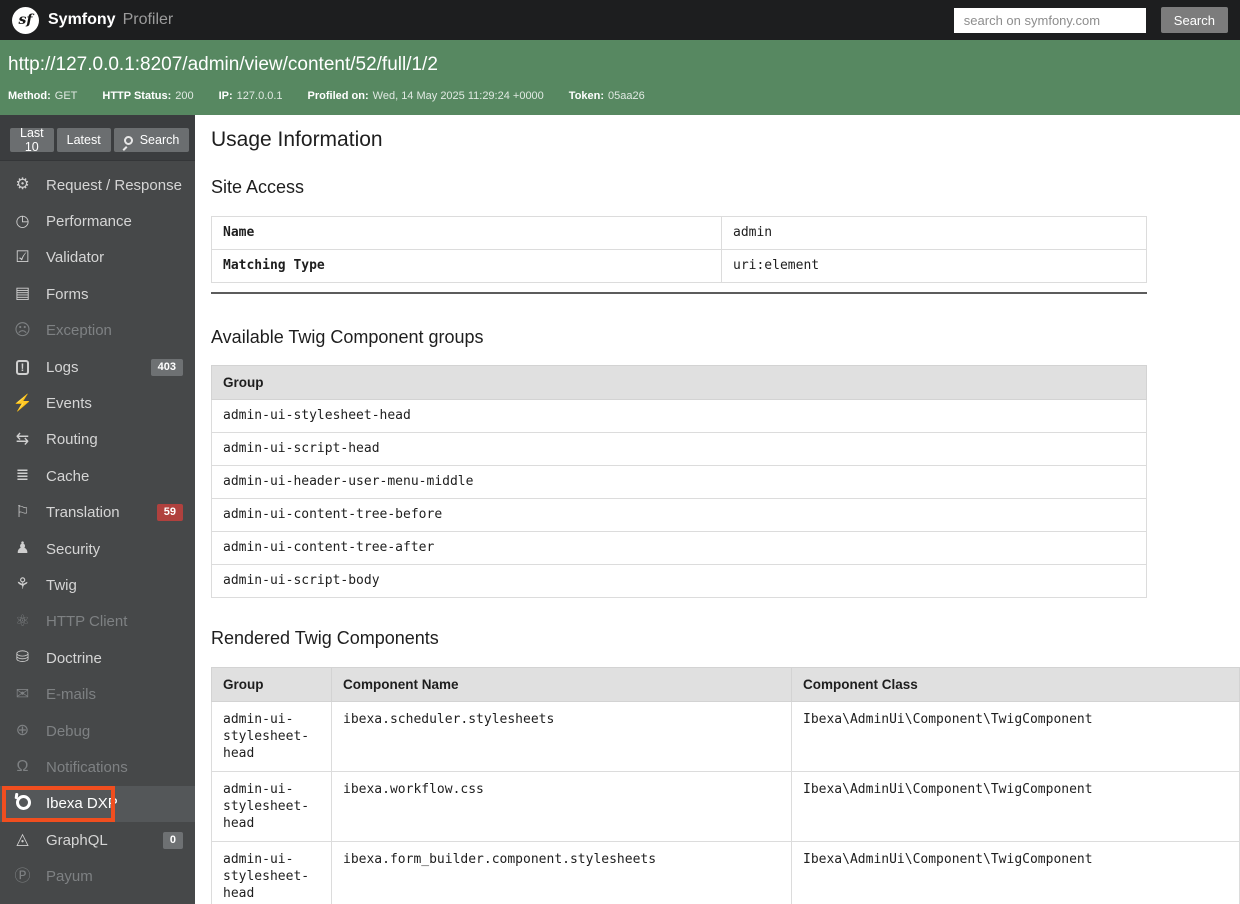  What do you see at coordinates (22, 803) in the screenshot?
I see `ibexa-logo-icon` at bounding box center [22, 803].